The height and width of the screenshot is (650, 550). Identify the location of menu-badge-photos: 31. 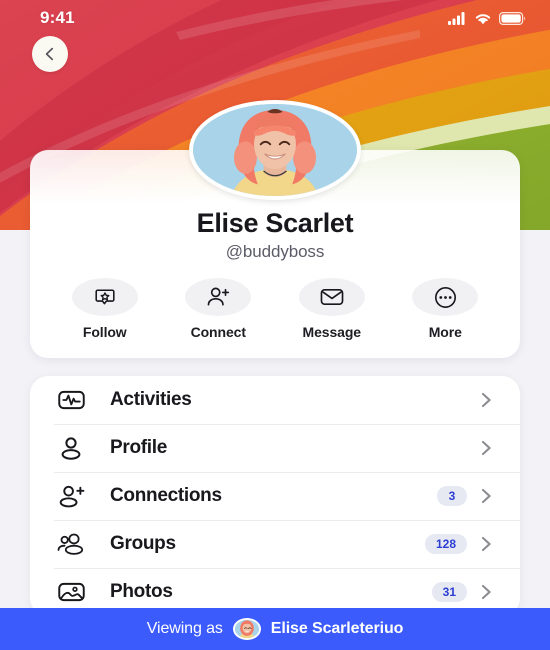
(449, 592).